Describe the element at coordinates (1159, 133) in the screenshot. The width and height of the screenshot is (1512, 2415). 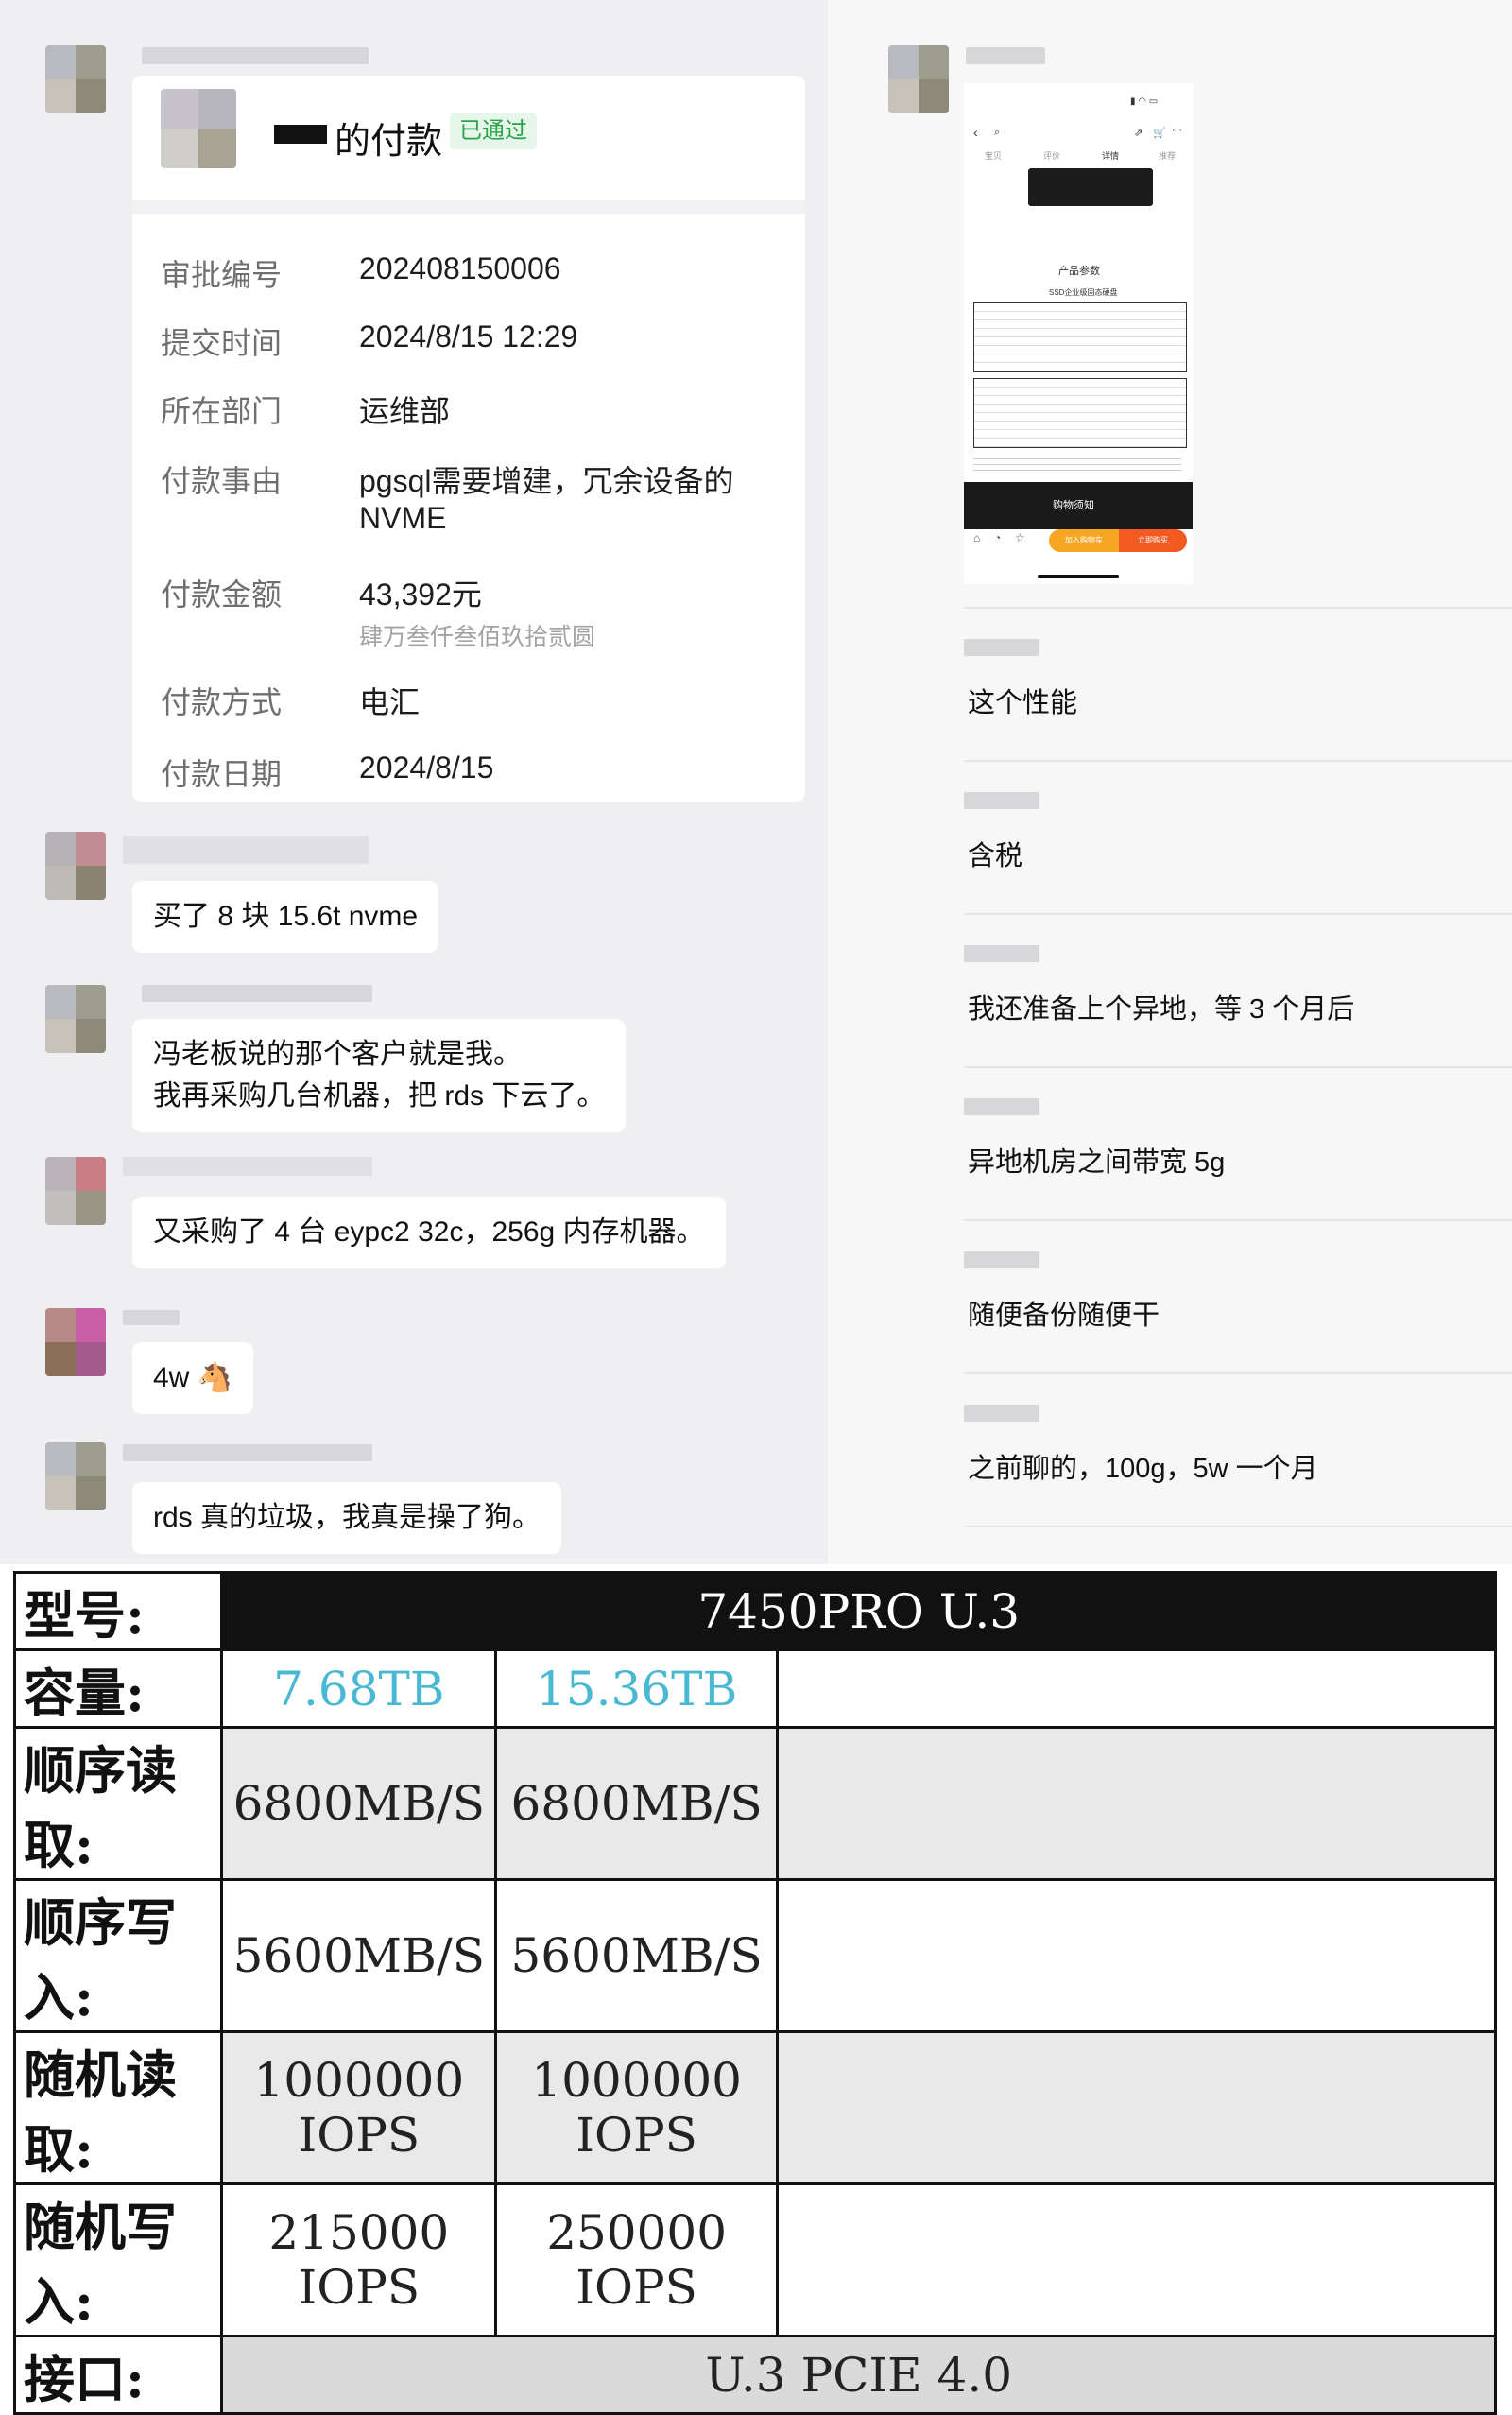
I see `cart-icon: 🛒` at that location.